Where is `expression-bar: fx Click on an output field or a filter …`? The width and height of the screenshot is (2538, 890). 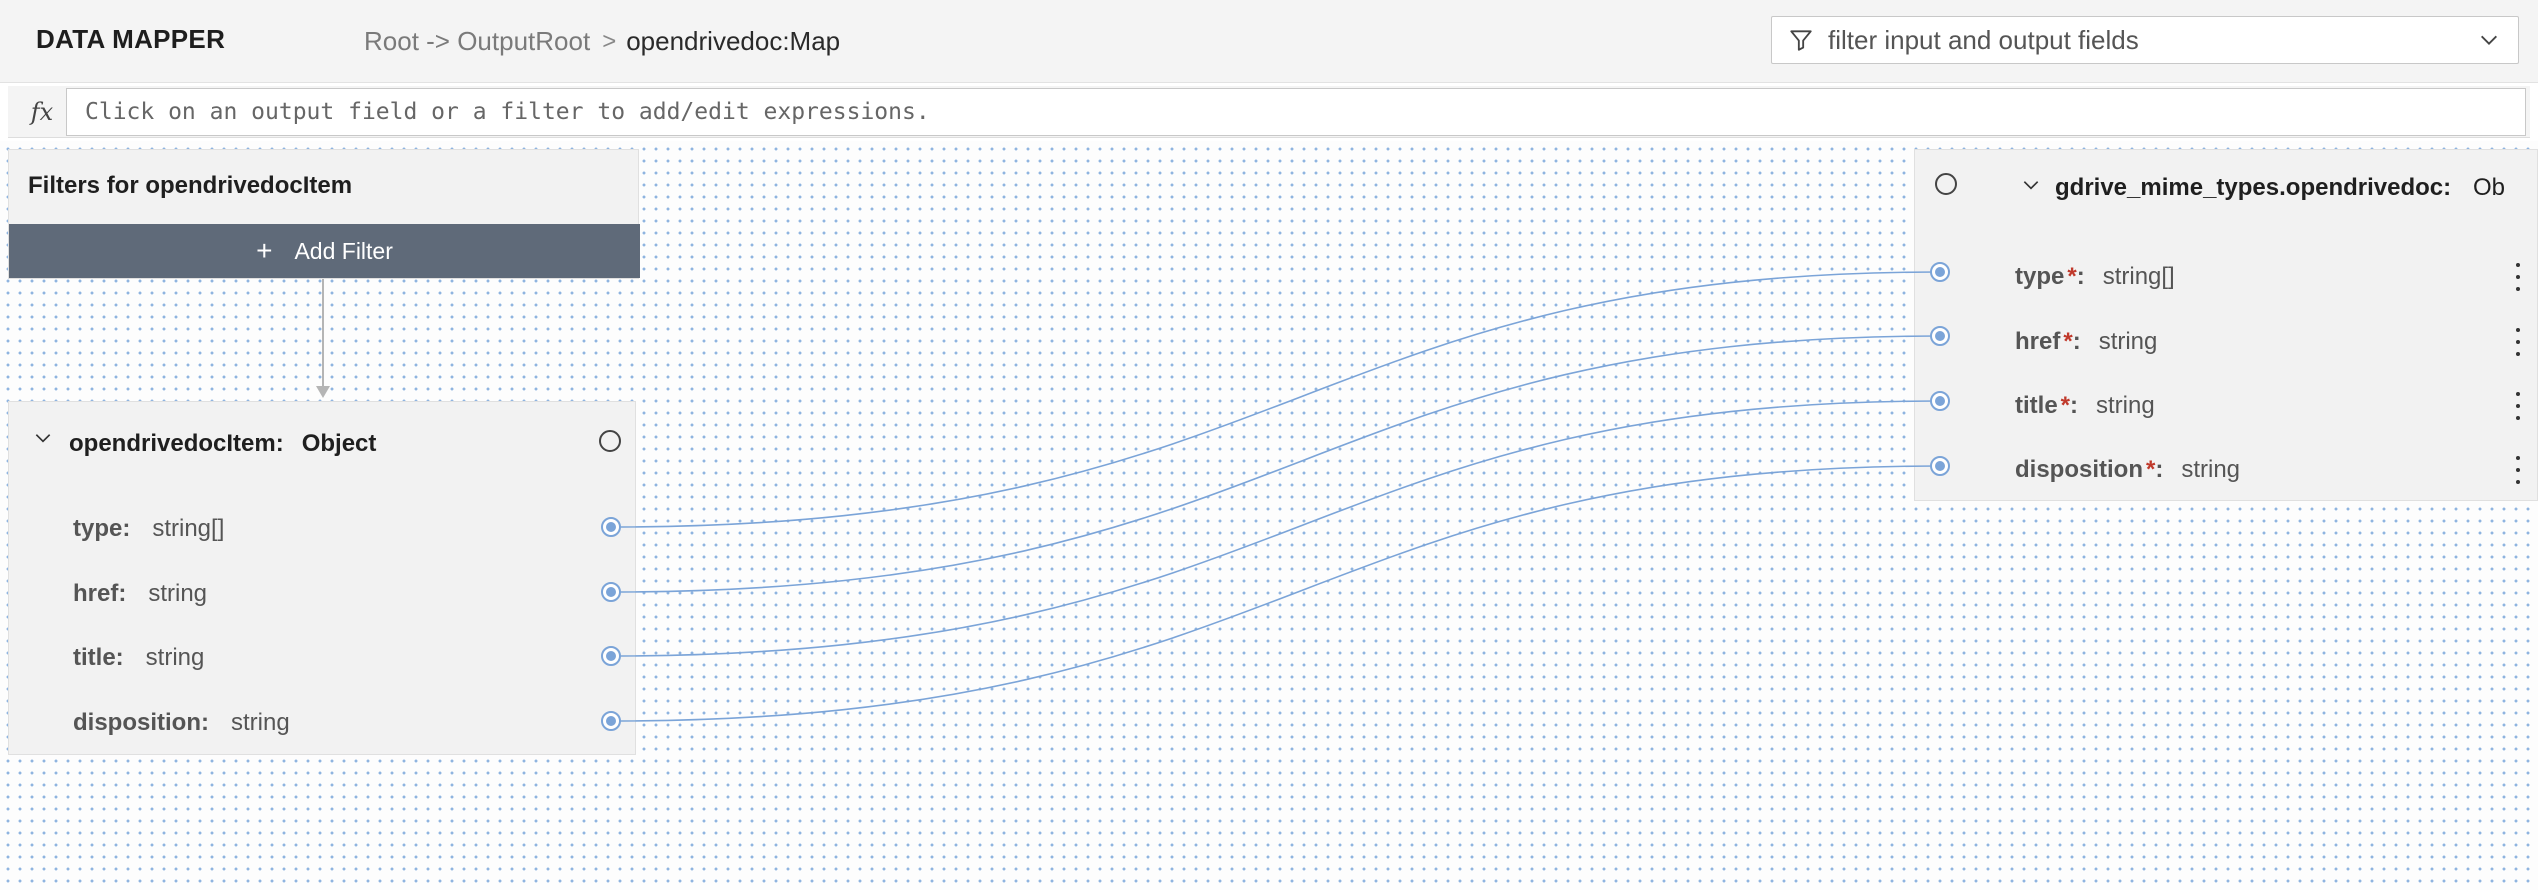 expression-bar: fx Click on an output field or a filter … is located at coordinates (1269, 112).